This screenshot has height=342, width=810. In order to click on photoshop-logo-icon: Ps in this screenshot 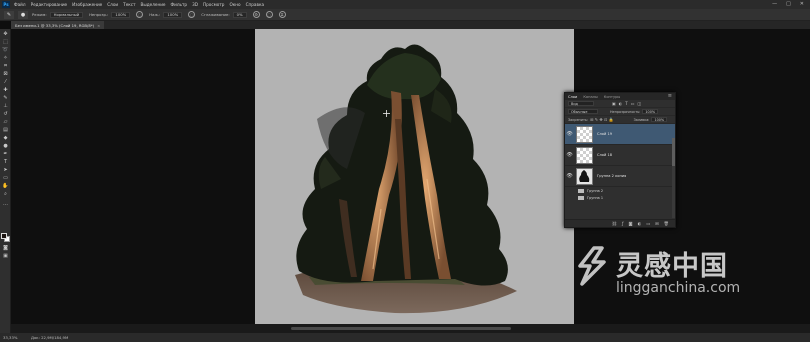, I will do `click(6, 4)`.